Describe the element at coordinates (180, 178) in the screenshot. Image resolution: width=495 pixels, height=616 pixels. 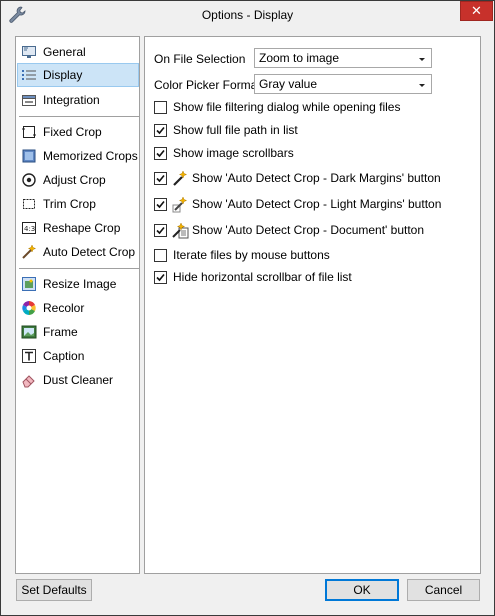
I see `magic-wand-dark-icon` at that location.